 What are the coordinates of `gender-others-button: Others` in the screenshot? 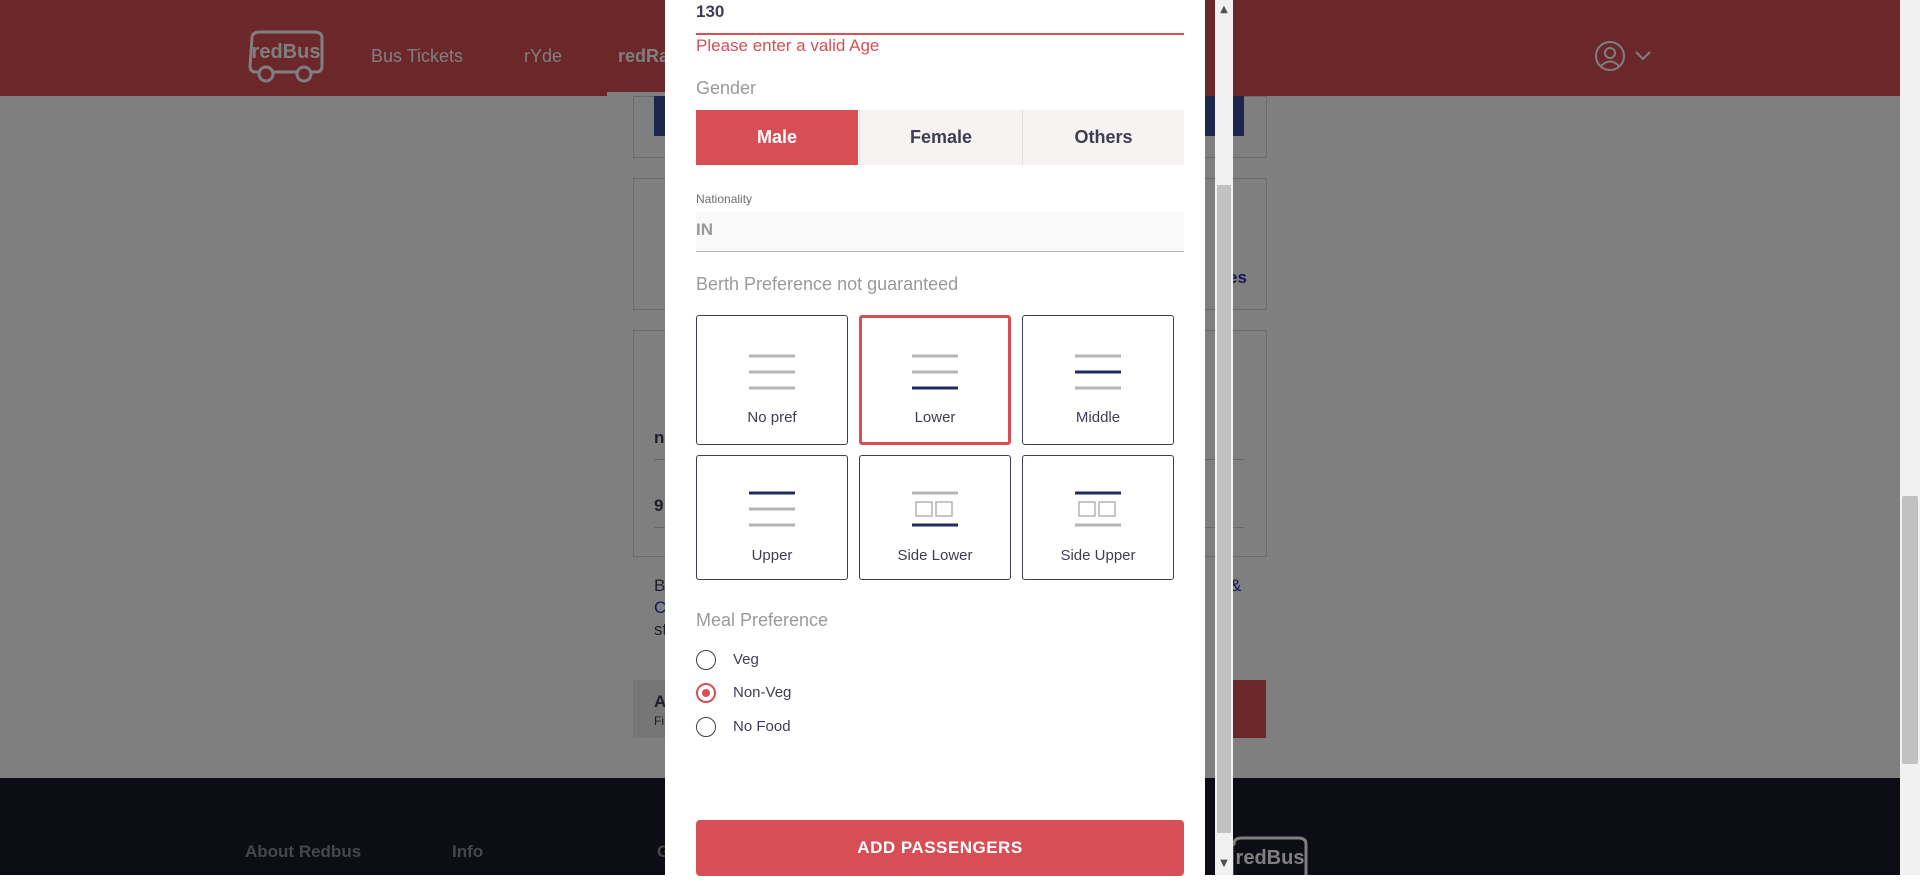 It's located at (1103, 137).